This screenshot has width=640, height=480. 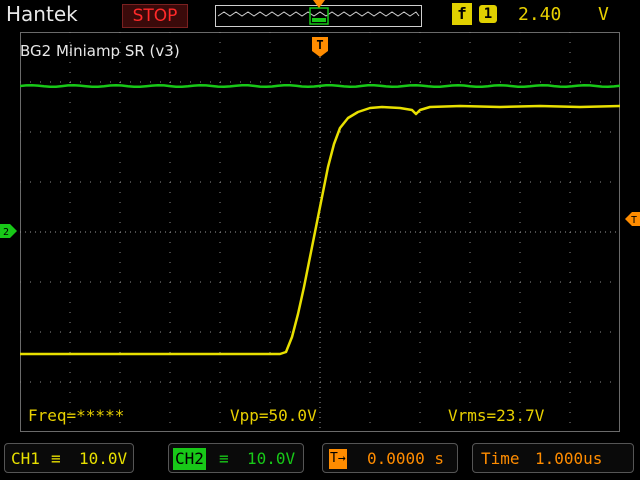 What do you see at coordinates (406, 458) in the screenshot?
I see `trigger-offset-value: 0.0000 s` at bounding box center [406, 458].